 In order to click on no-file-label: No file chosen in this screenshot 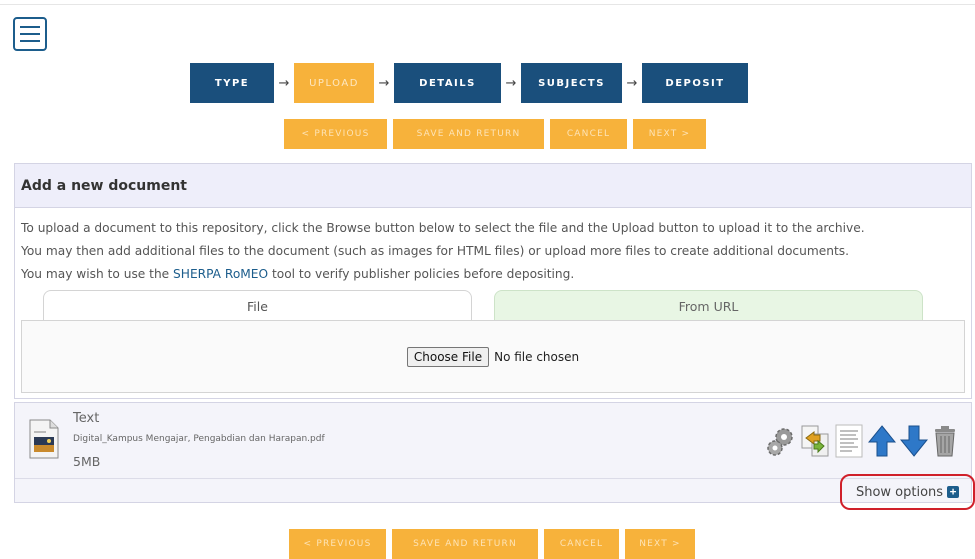, I will do `click(537, 356)`.